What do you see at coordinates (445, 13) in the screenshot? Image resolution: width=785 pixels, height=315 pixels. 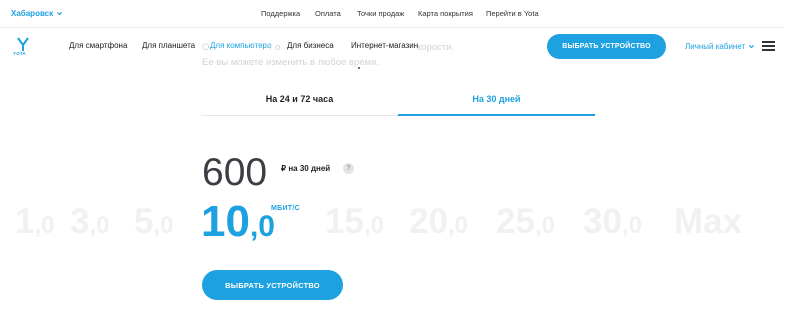 I see `link-coverage-map: Карта покрытия` at bounding box center [445, 13].